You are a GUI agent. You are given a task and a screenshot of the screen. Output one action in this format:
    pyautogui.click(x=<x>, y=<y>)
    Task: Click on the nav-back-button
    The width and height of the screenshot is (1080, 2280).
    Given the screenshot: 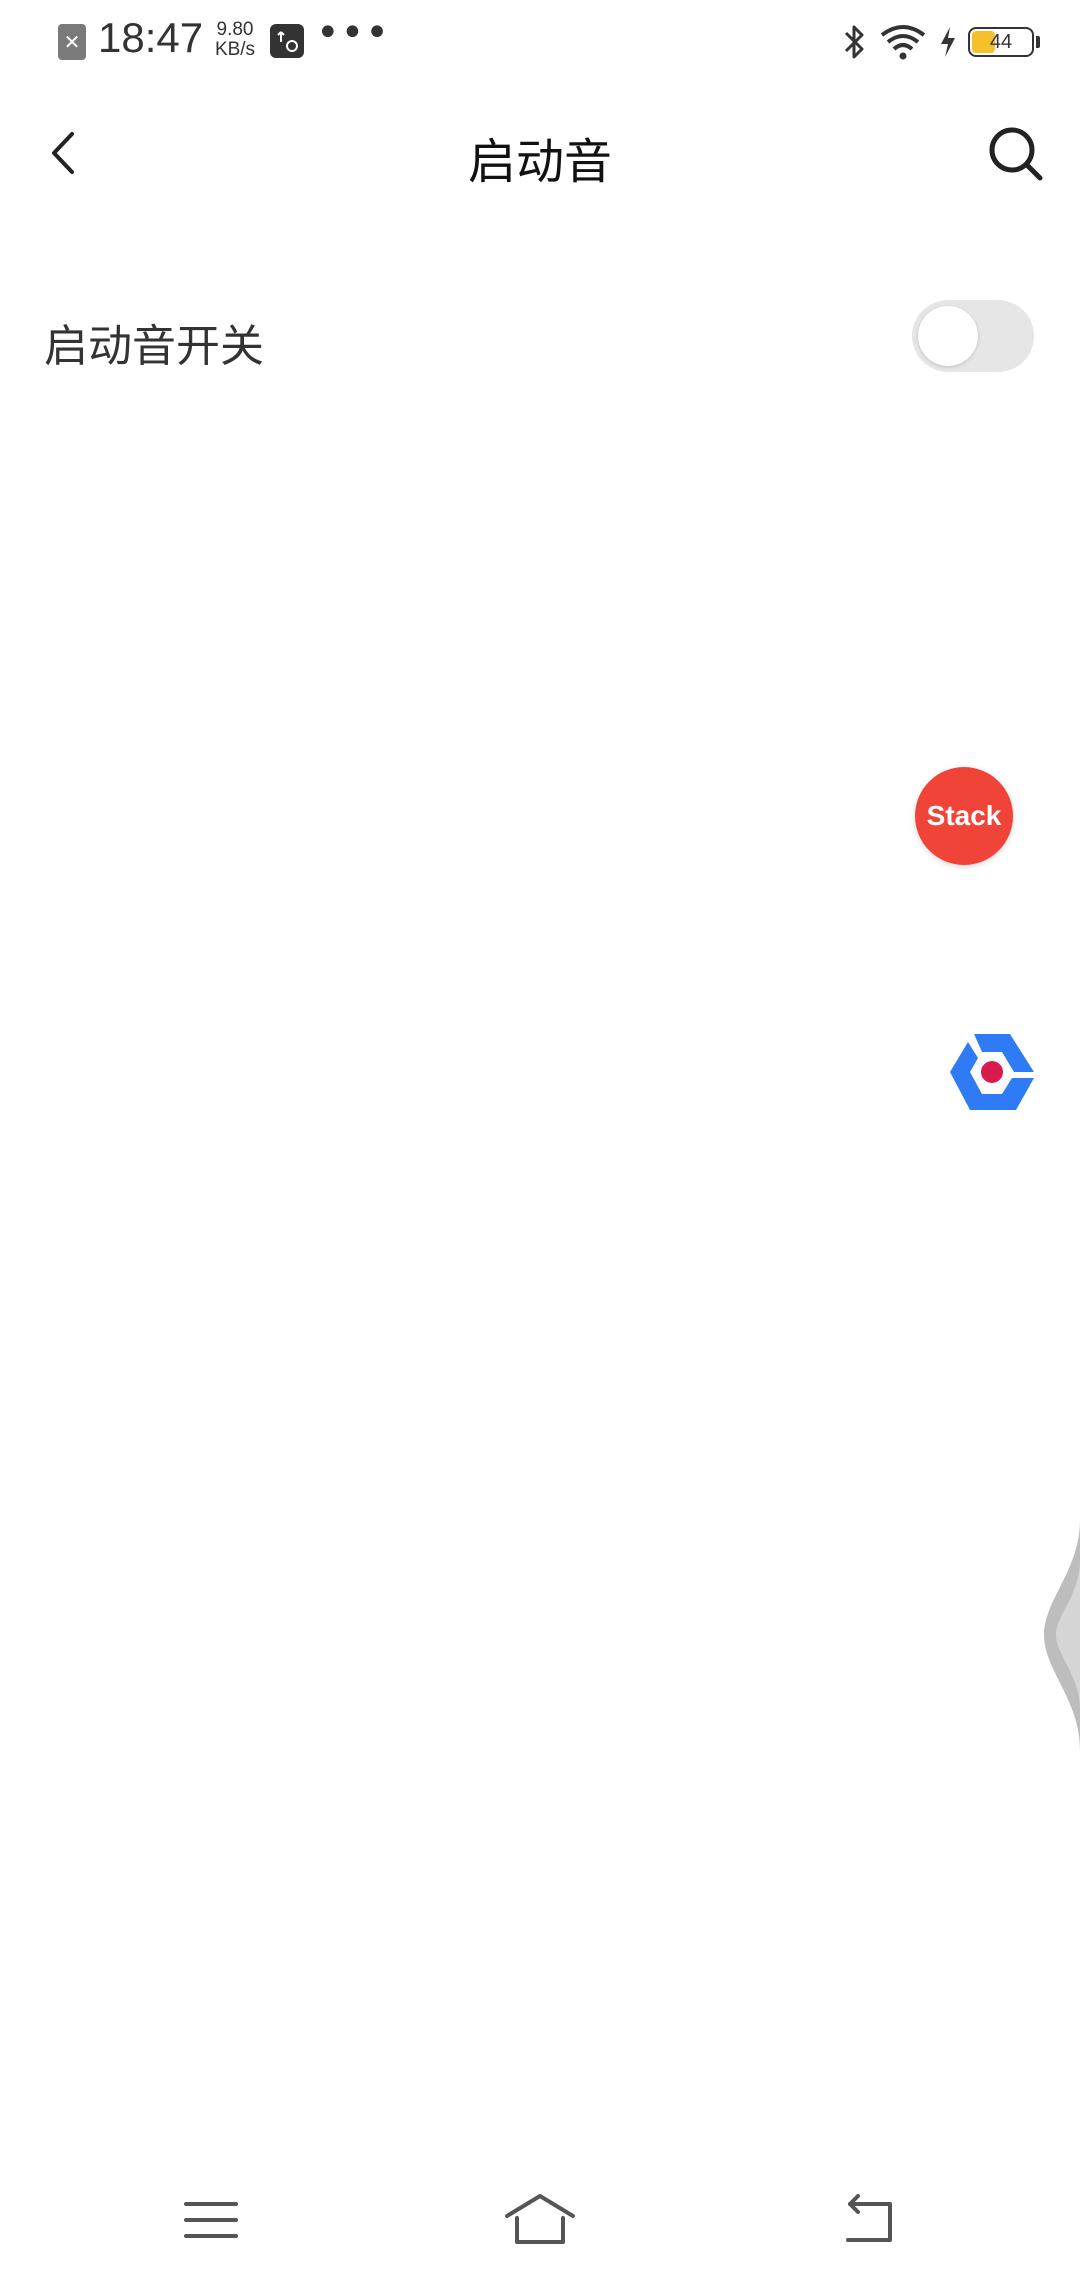 What is the action you would take?
    pyautogui.click(x=869, y=2220)
    